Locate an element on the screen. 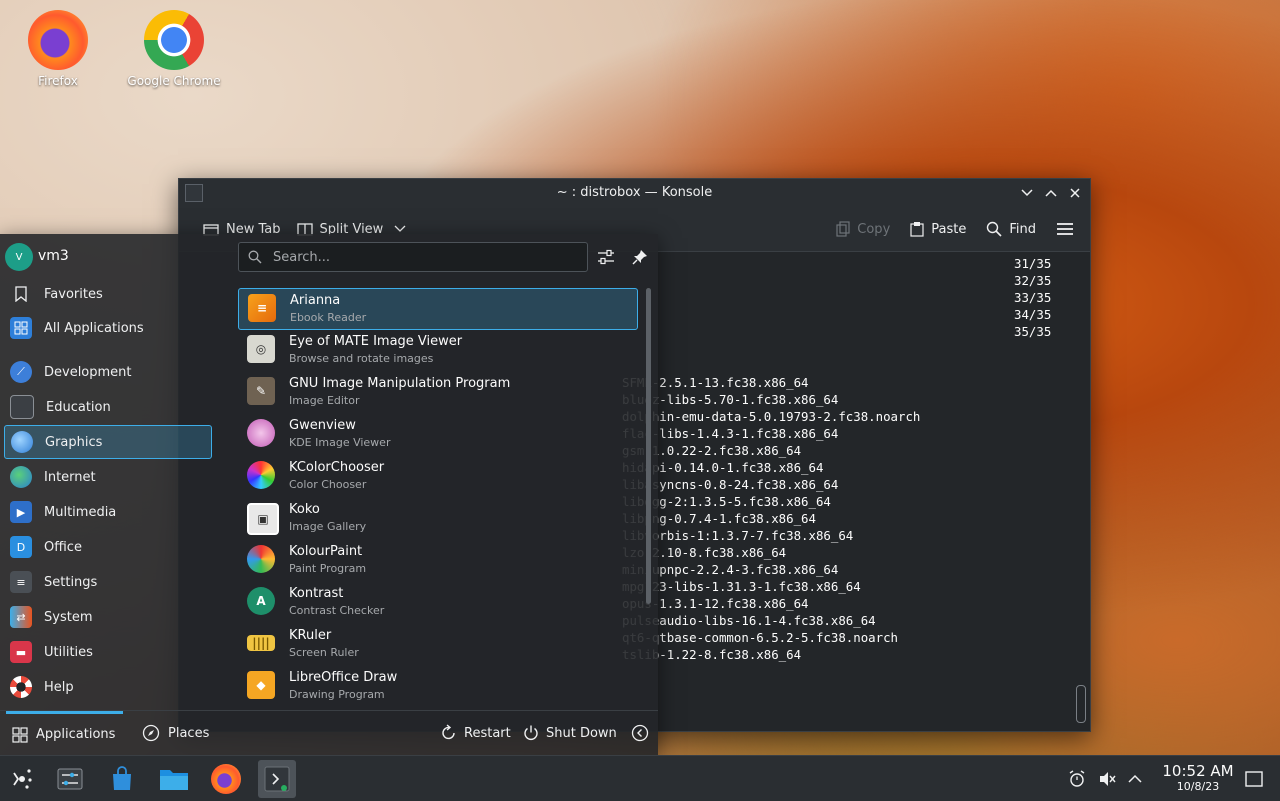 The image size is (1280, 801). digital-clock: 10:52 AM 10/8/23 is located at coordinates (1198, 777).